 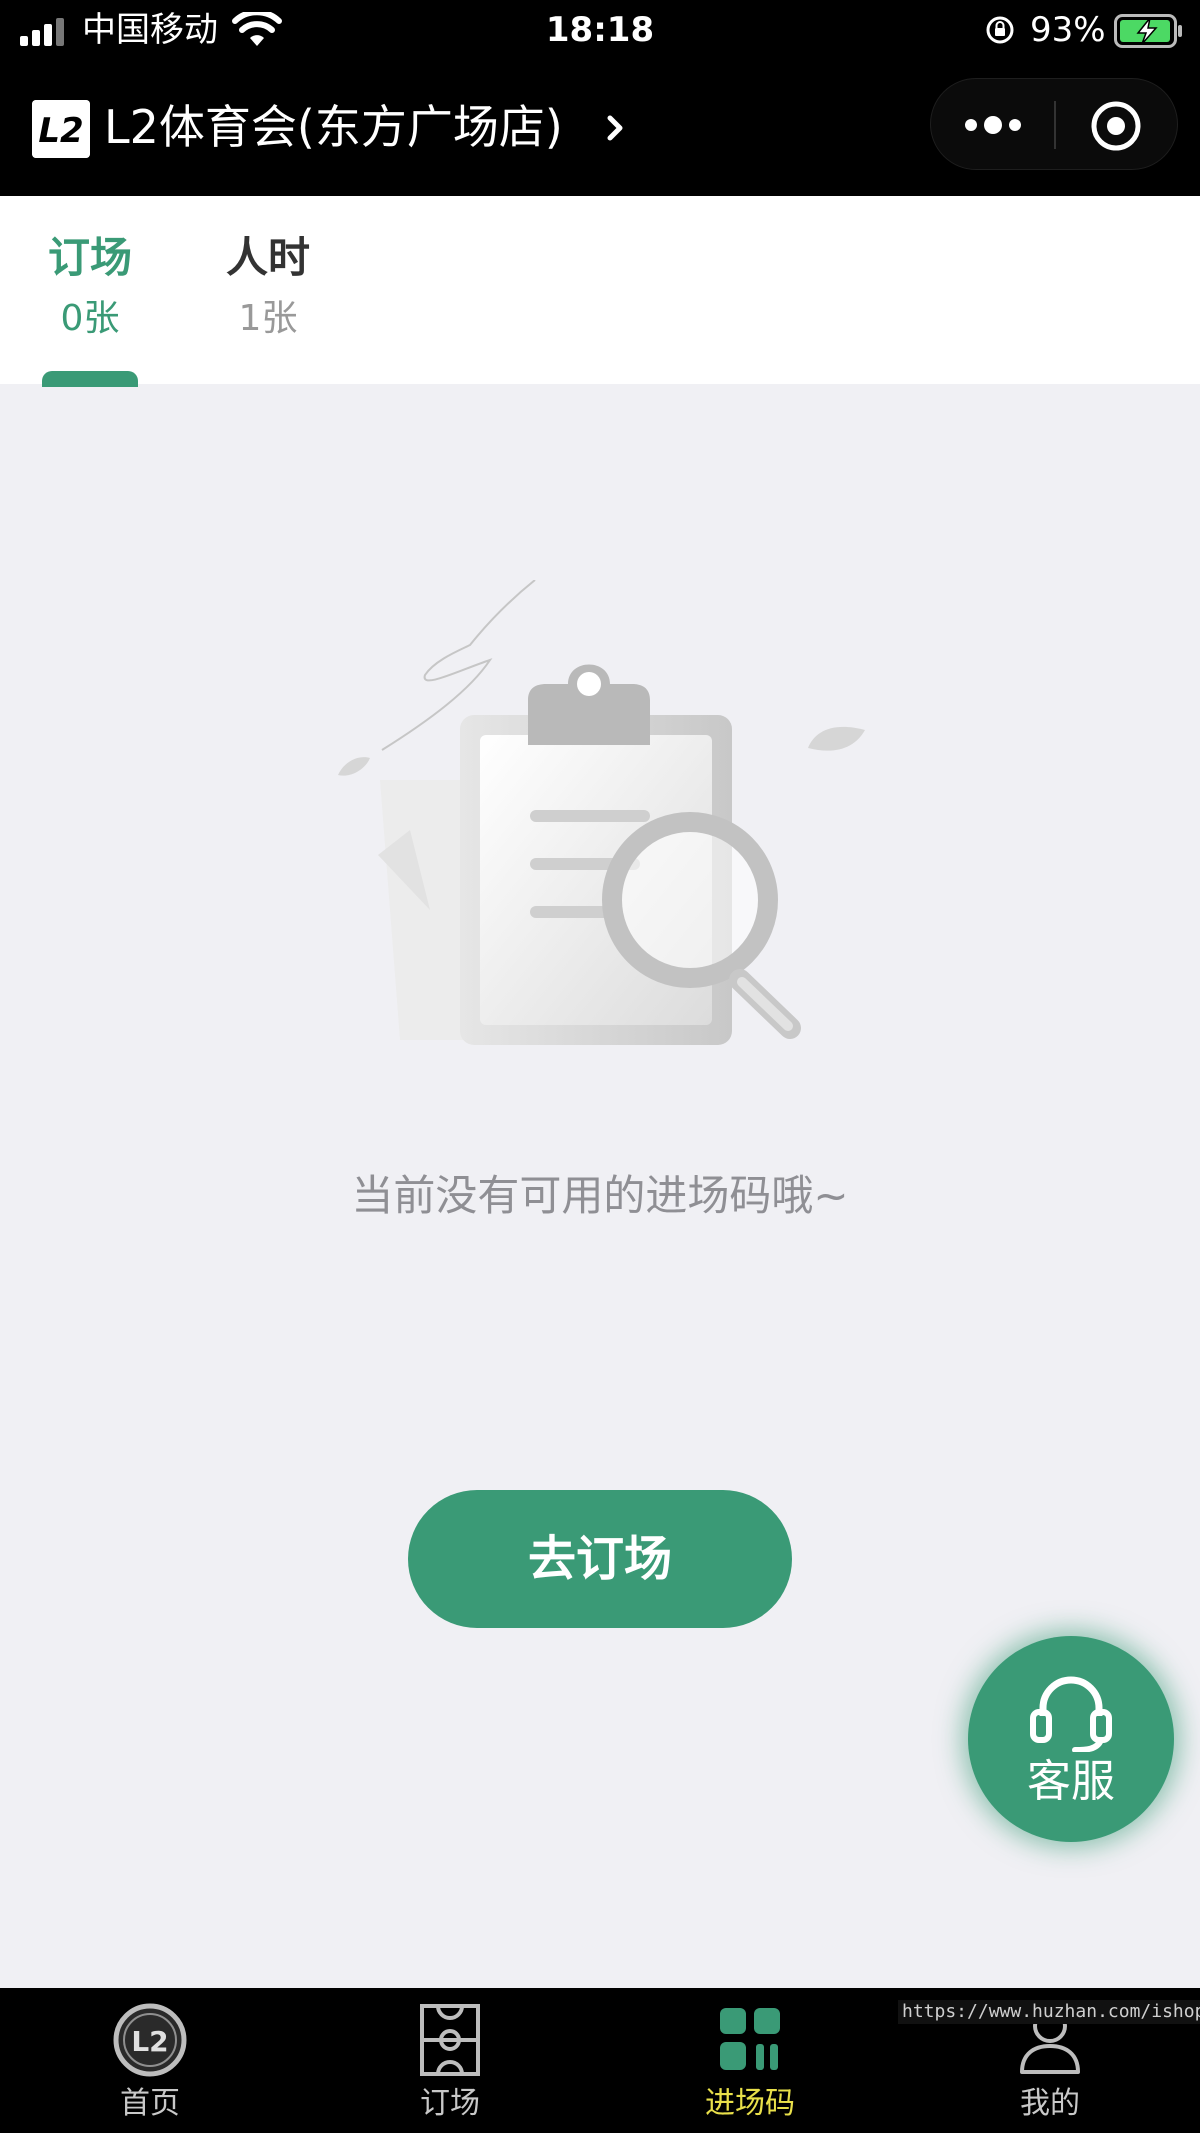 I want to click on l2-logo: L2, so click(x=61, y=129).